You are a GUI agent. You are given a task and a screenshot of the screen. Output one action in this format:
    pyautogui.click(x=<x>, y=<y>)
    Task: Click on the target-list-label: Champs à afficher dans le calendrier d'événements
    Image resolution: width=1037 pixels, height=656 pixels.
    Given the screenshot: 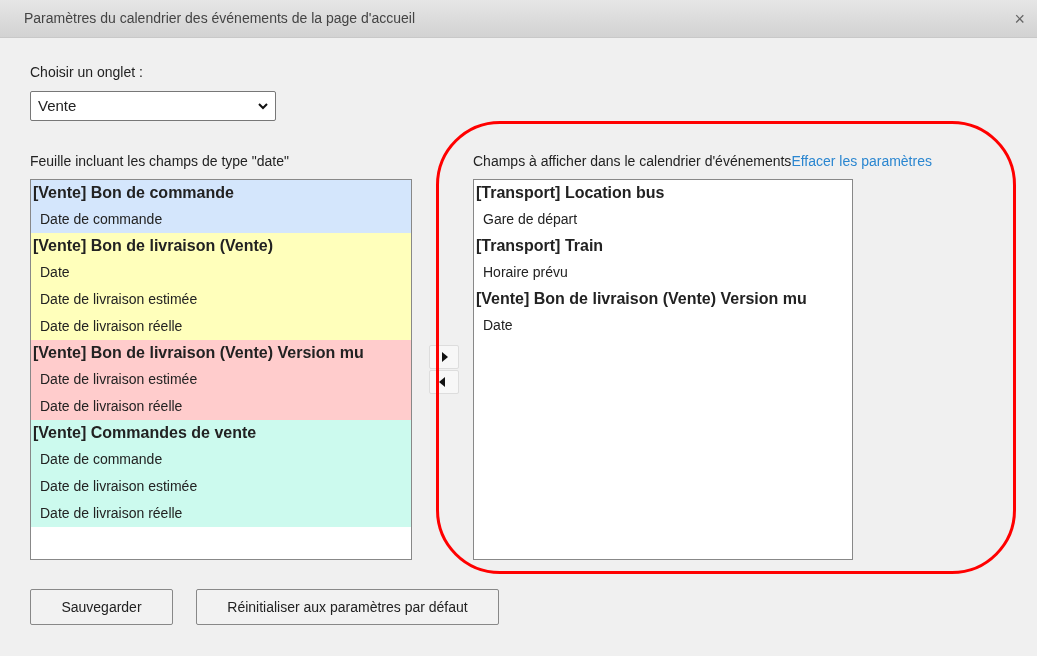 What is the action you would take?
    pyautogui.click(x=632, y=161)
    